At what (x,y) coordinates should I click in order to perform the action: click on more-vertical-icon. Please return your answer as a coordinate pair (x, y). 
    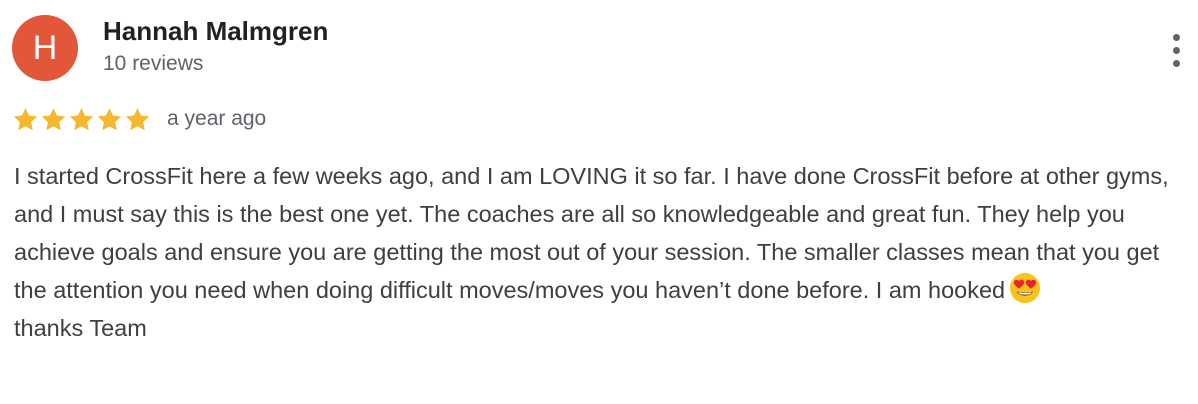
    Looking at the image, I should click on (1176, 37).